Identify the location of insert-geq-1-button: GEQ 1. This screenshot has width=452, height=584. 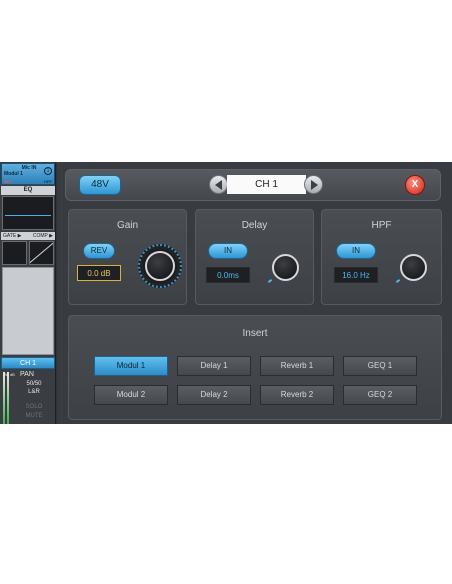
(380, 366).